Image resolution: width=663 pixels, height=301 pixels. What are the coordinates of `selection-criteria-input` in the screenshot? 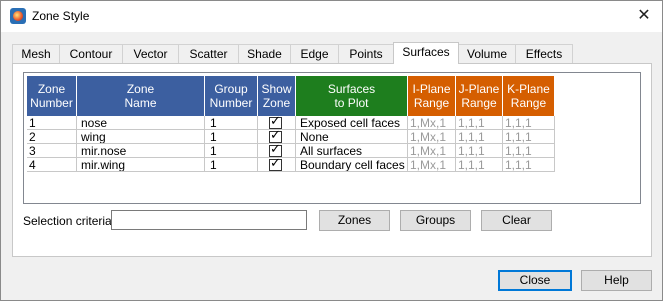 It's located at (209, 220).